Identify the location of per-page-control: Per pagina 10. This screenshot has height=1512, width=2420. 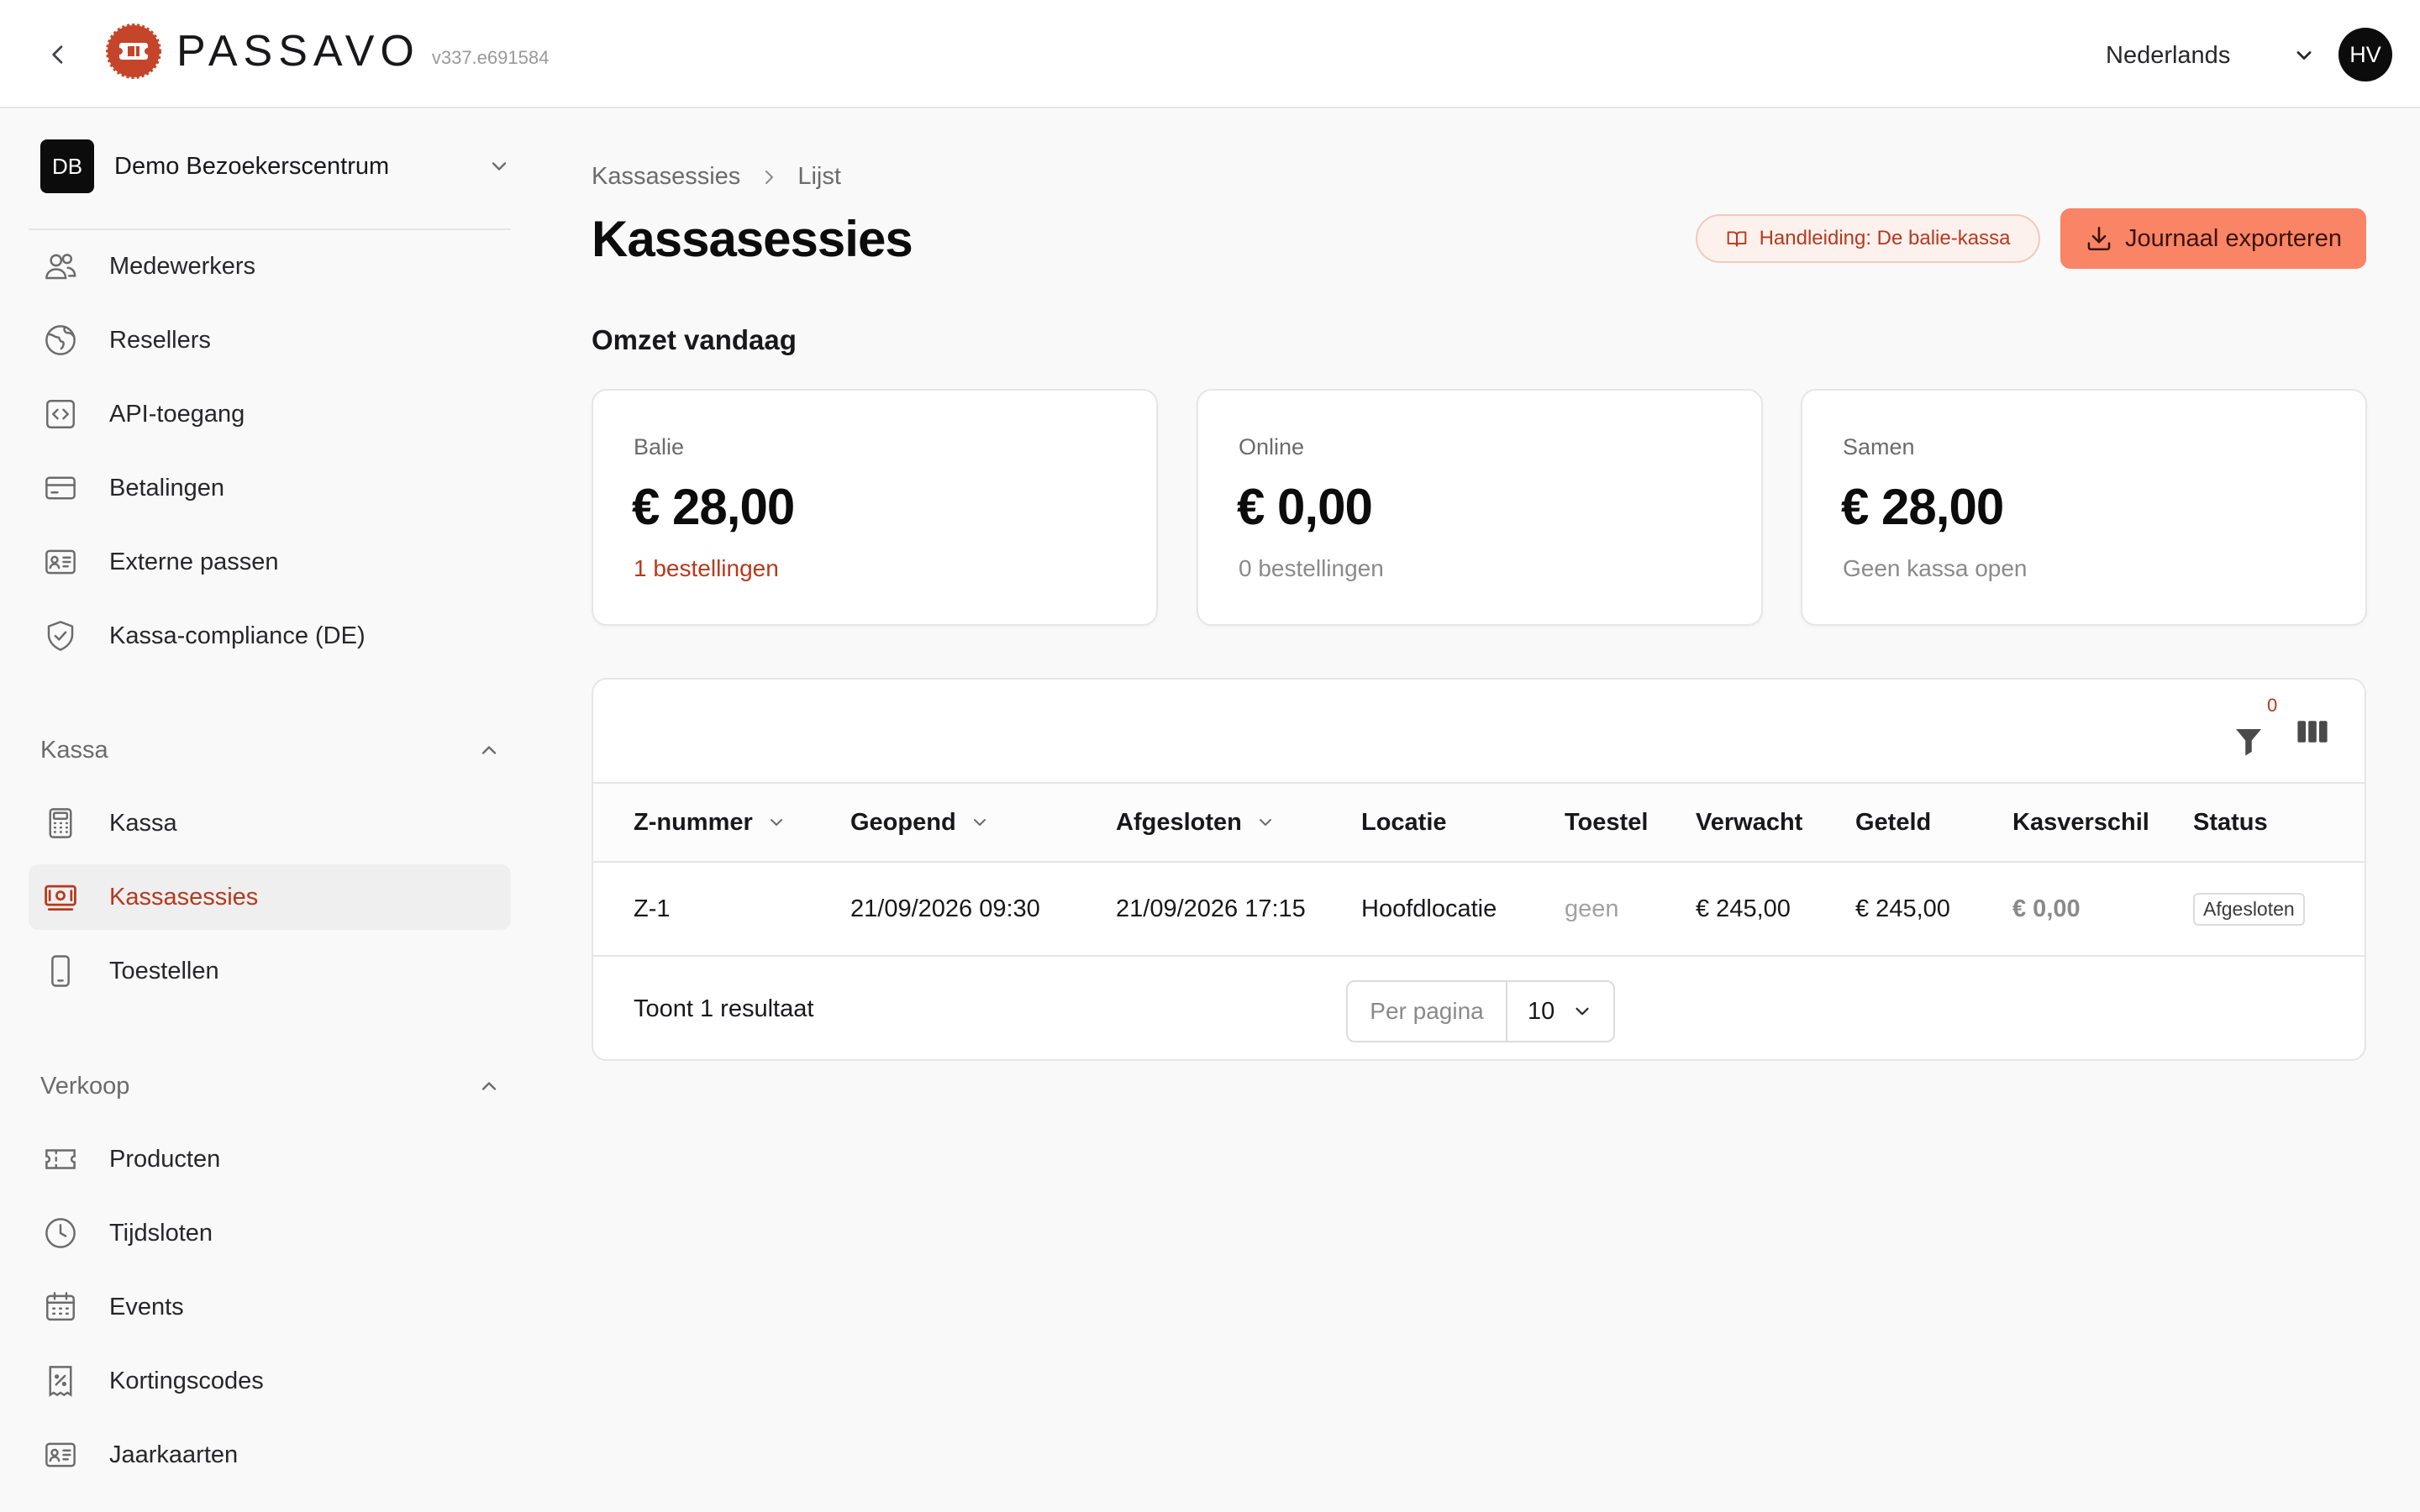
(1480, 1011).